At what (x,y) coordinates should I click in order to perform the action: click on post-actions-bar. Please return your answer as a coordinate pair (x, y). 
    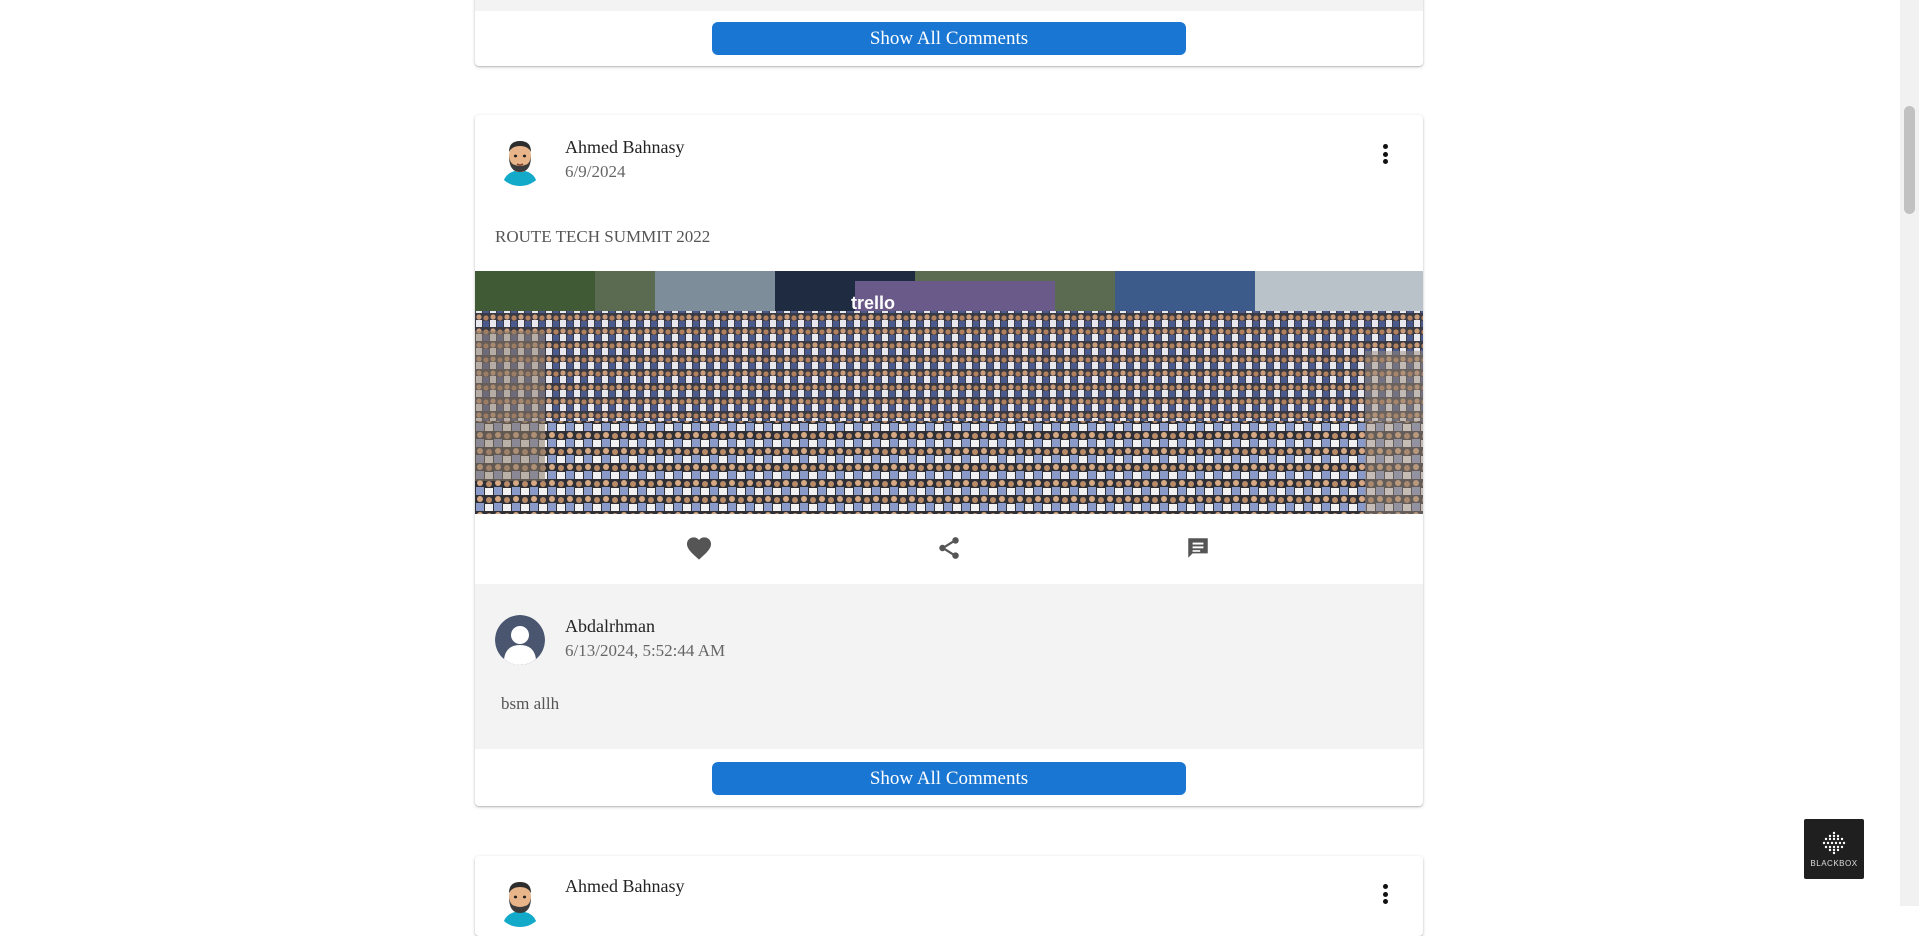
    Looking at the image, I should click on (949, 548).